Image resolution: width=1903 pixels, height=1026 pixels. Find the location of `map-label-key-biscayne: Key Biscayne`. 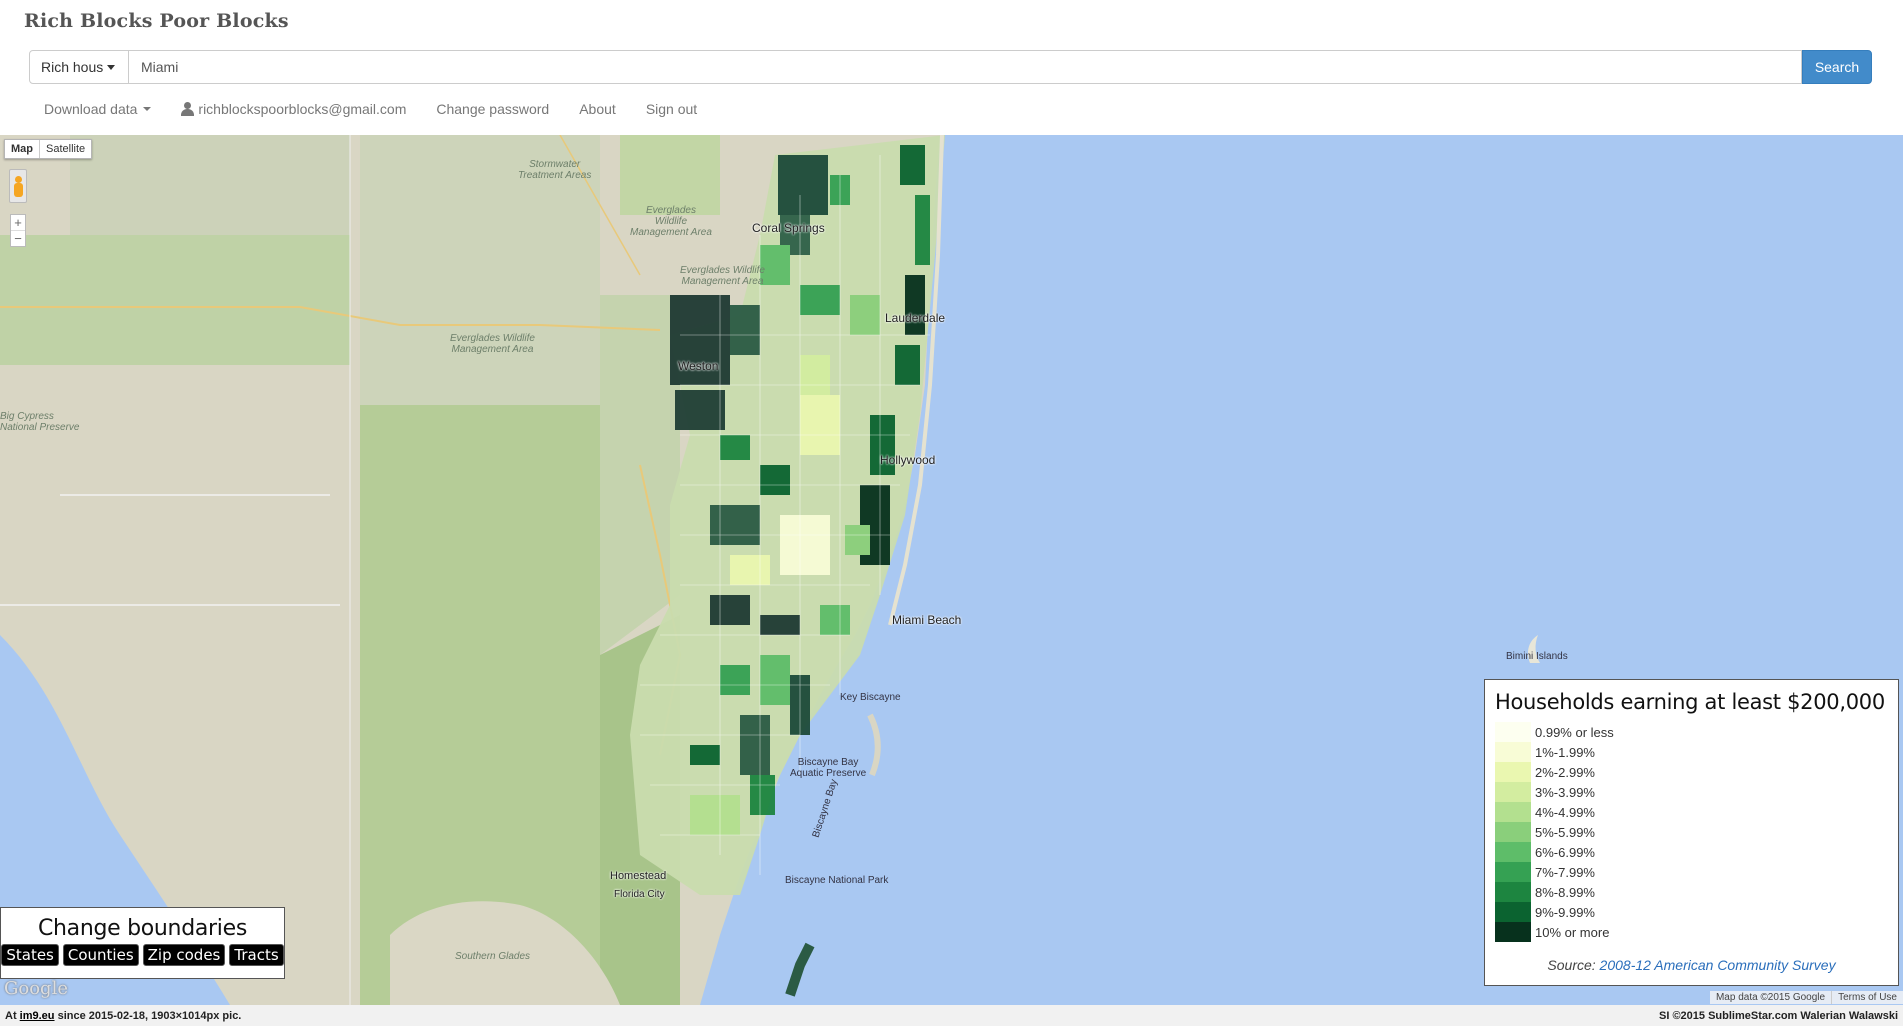

map-label-key-biscayne: Key Biscayne is located at coordinates (870, 697).